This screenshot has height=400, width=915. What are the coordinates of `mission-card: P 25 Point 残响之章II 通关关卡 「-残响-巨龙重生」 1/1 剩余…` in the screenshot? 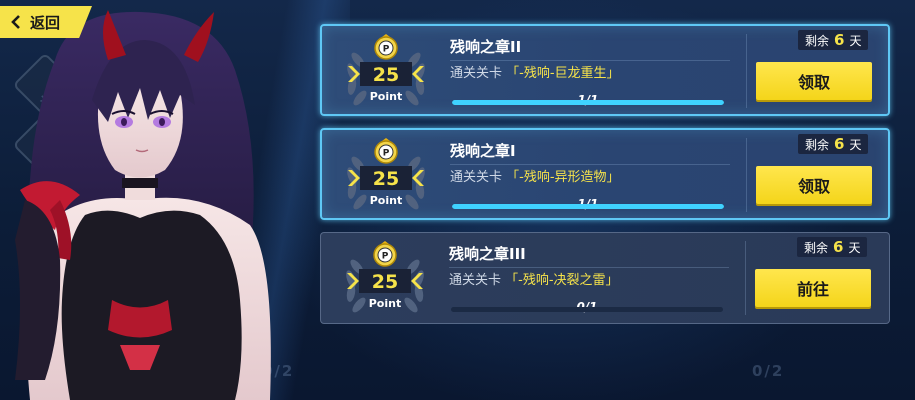 It's located at (605, 70).